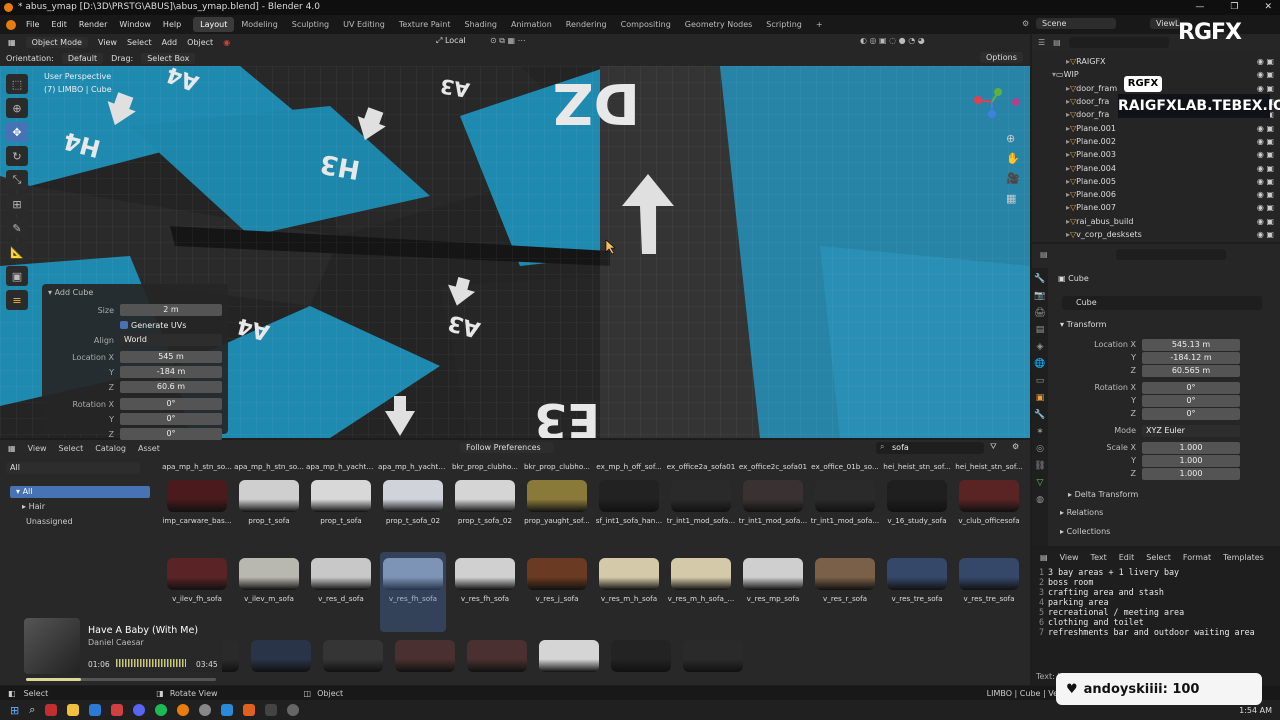 This screenshot has height=720, width=1280. Describe the element at coordinates (1191, 447) in the screenshot. I see `scale-x-field: 1.000` at that location.